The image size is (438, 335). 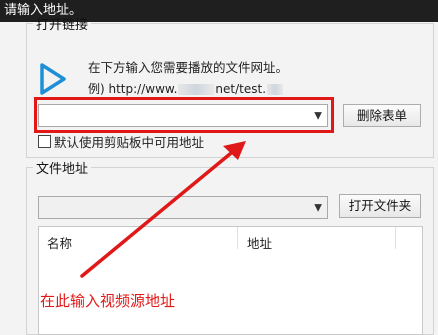 What do you see at coordinates (44, 141) in the screenshot?
I see `clipboard-checkbox` at bounding box center [44, 141].